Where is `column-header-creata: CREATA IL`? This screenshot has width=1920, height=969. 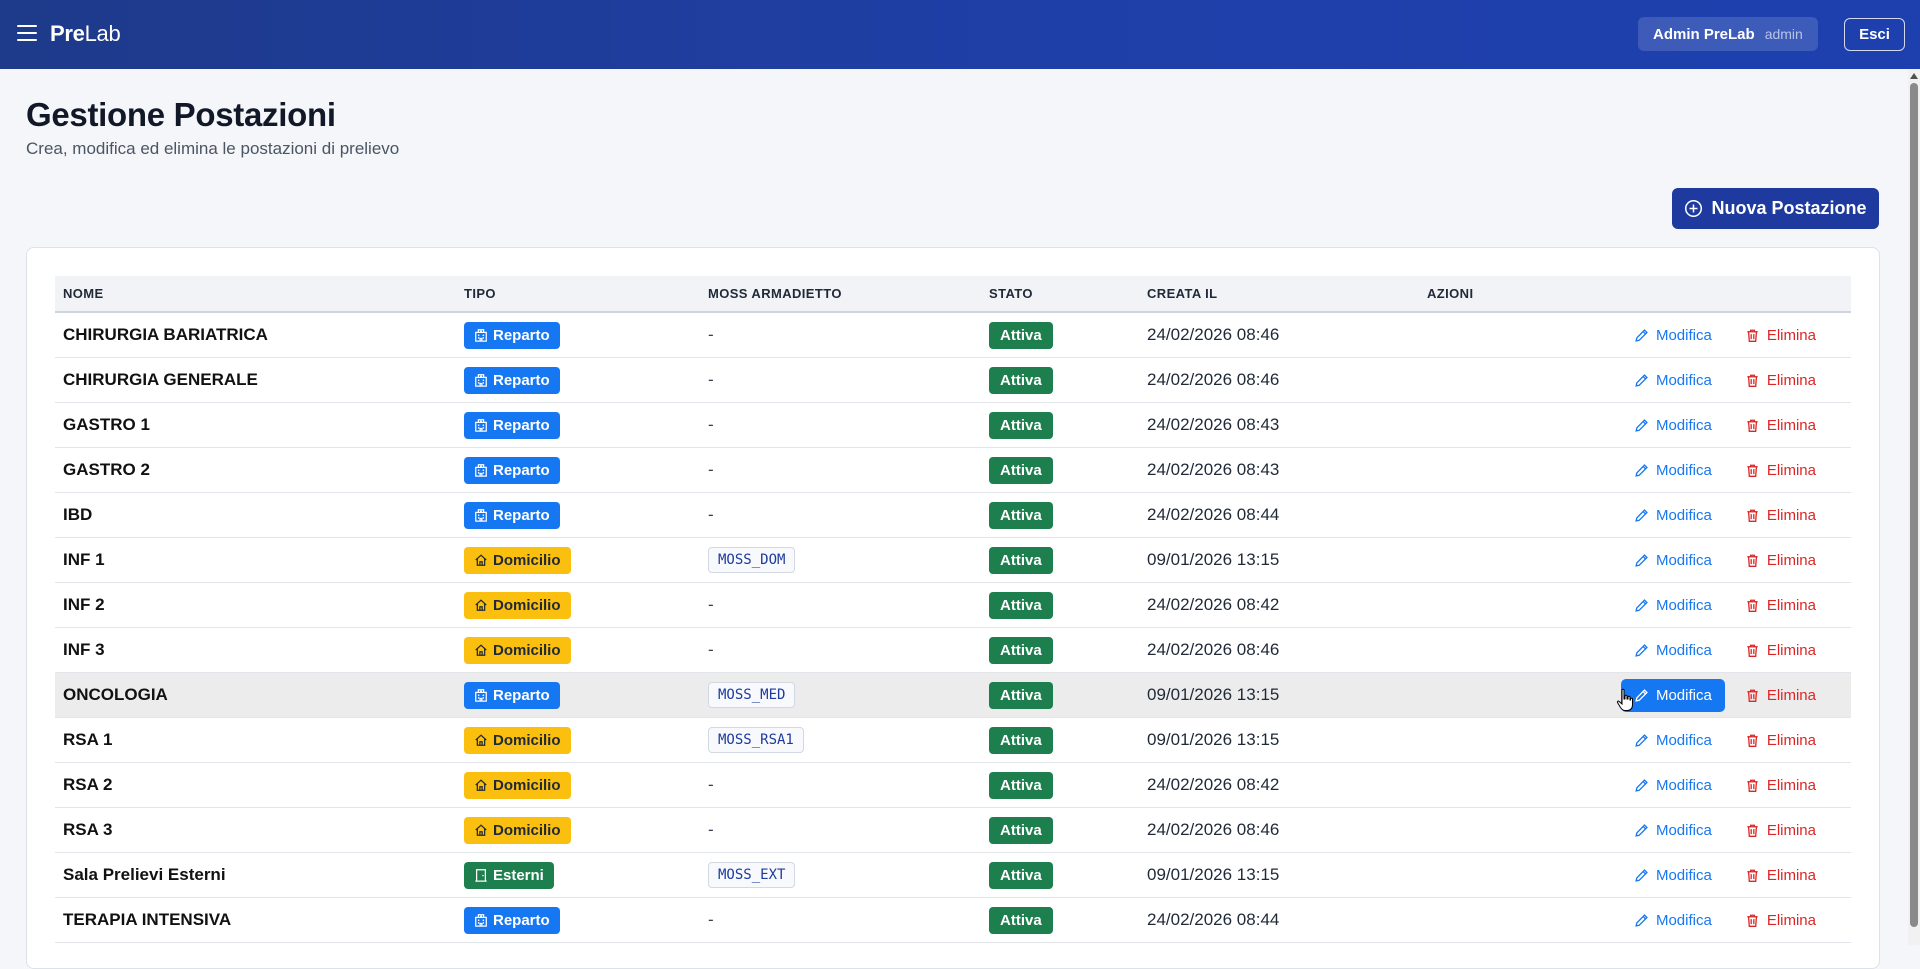
column-header-creata: CREATA IL is located at coordinates (1279, 294).